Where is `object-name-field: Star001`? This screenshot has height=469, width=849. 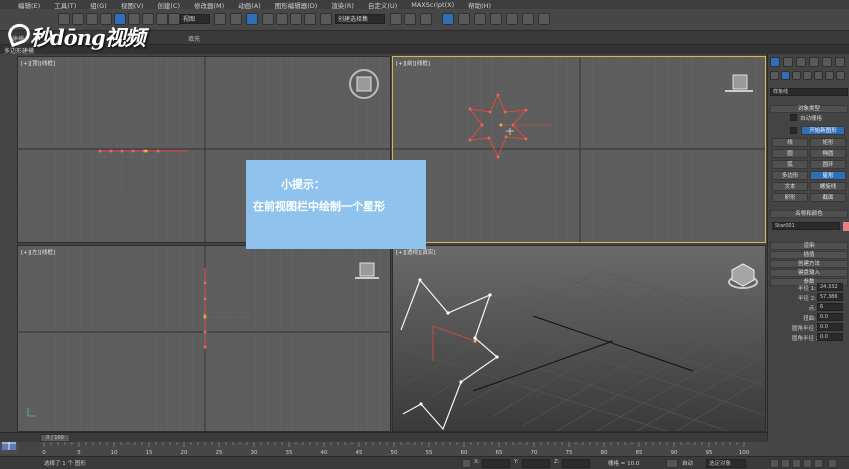
object-name-field: Star001 is located at coordinates (806, 226).